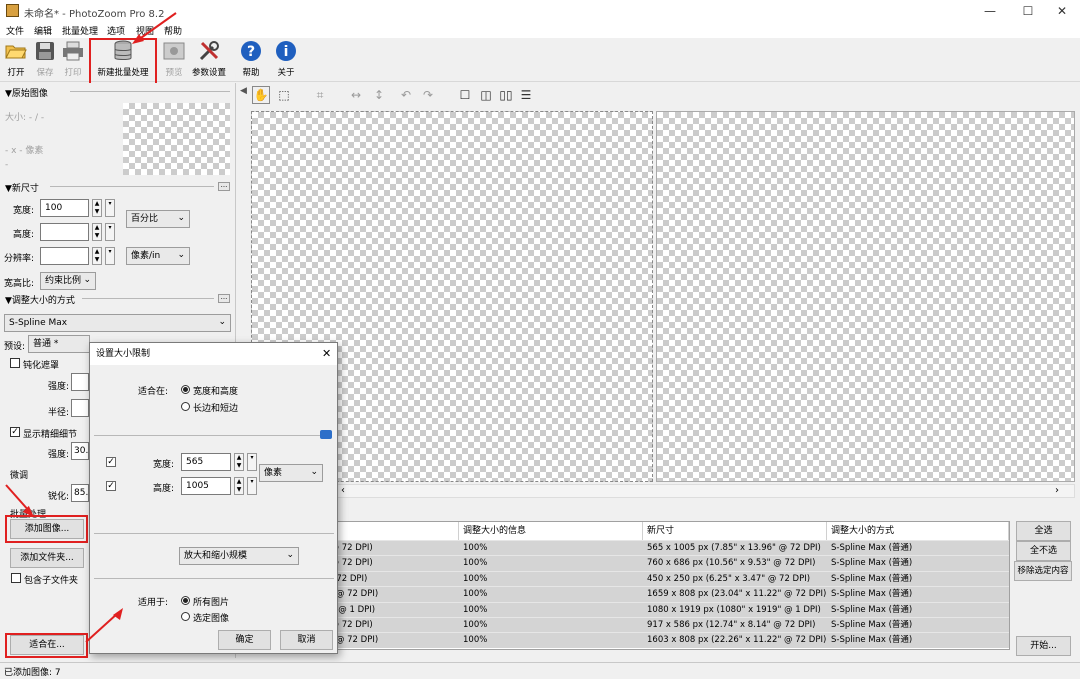 This screenshot has height=679, width=1080. What do you see at coordinates (32, 673) in the screenshot?
I see `status-text: 已添加图像: 7` at bounding box center [32, 673].